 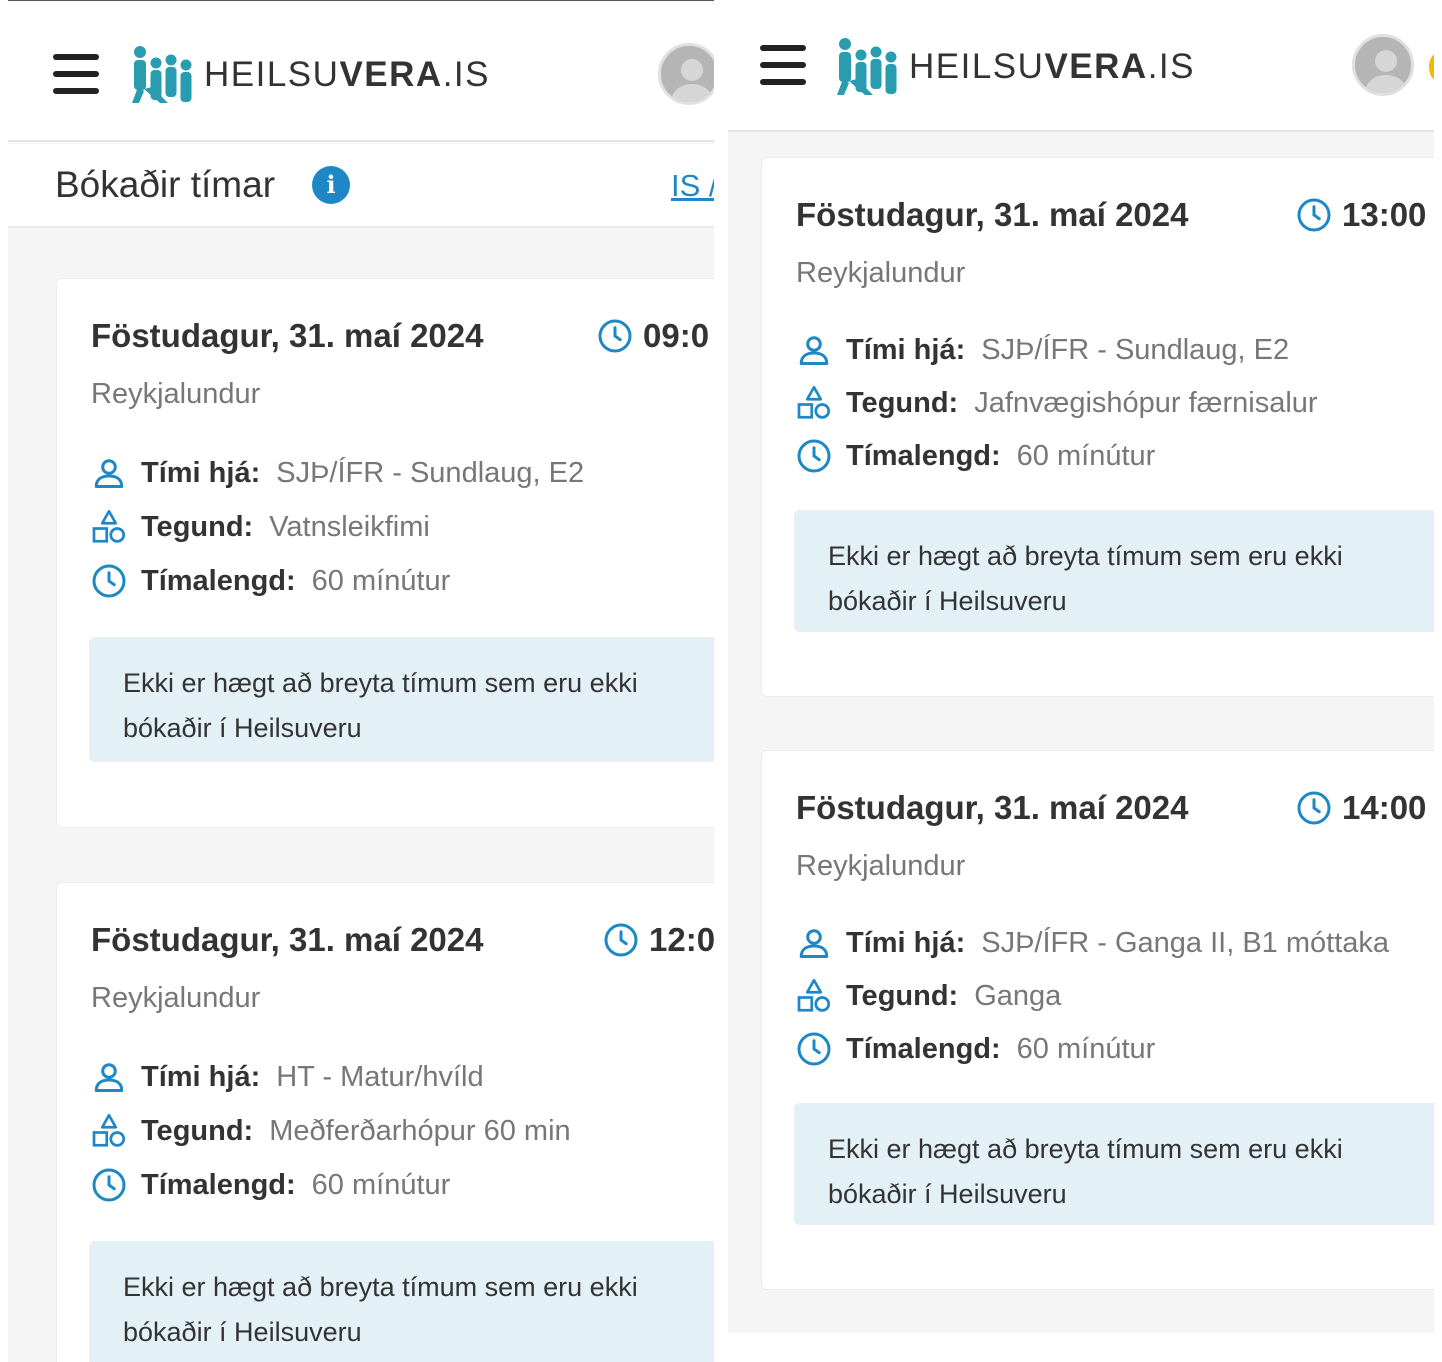 What do you see at coordinates (260, 527) in the screenshot?
I see `type-row: Tegund: Vatnsleikfimi` at bounding box center [260, 527].